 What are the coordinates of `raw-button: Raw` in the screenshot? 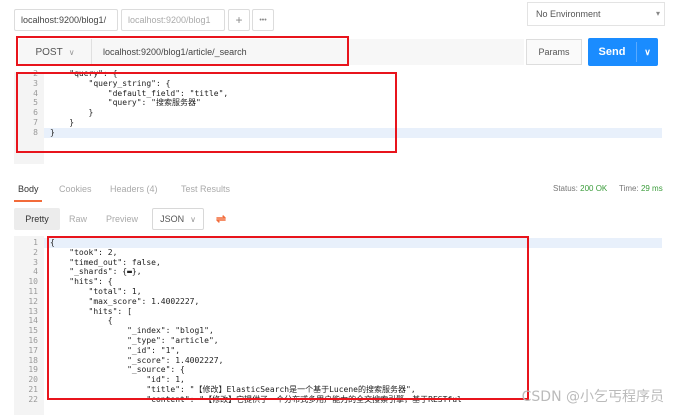 It's located at (78, 219).